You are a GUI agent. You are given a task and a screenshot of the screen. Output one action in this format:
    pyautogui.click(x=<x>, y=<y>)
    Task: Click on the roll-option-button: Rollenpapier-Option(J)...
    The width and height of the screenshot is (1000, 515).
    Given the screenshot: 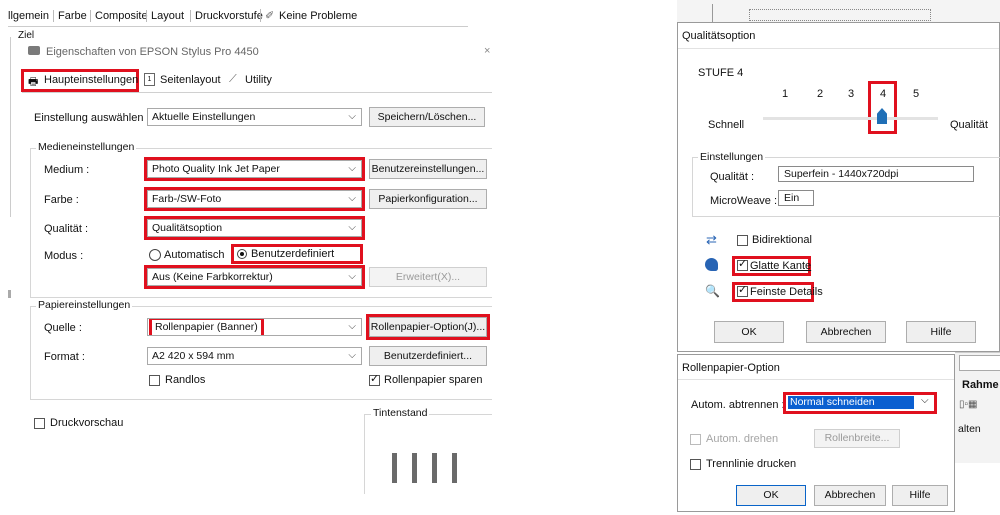 What is the action you would take?
    pyautogui.click(x=428, y=327)
    